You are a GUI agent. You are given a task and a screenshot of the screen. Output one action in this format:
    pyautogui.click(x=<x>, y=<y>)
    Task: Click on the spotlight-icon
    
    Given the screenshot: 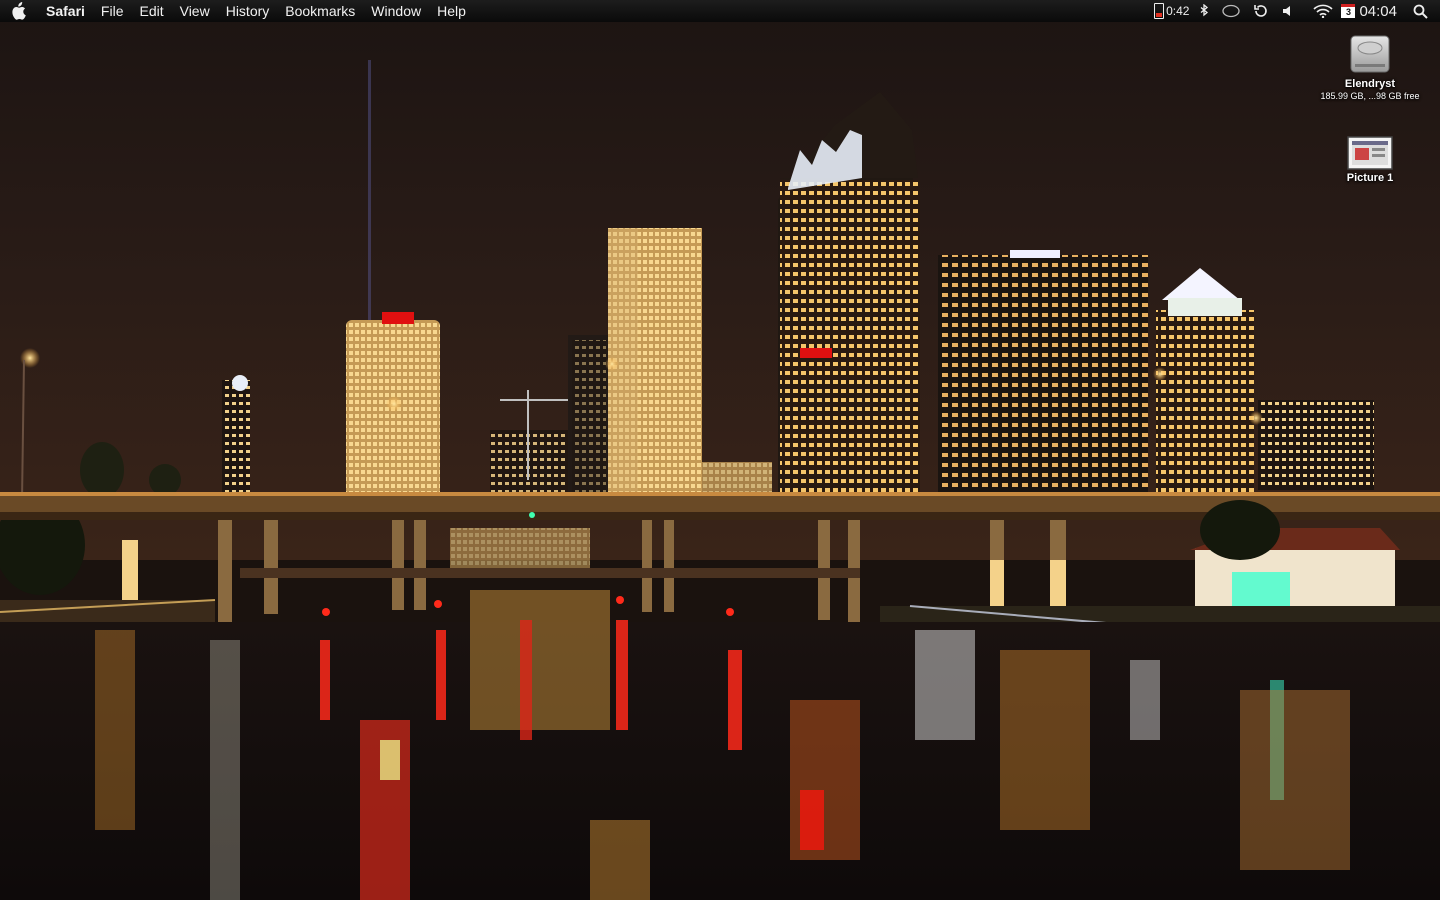 What is the action you would take?
    pyautogui.click(x=1422, y=11)
    